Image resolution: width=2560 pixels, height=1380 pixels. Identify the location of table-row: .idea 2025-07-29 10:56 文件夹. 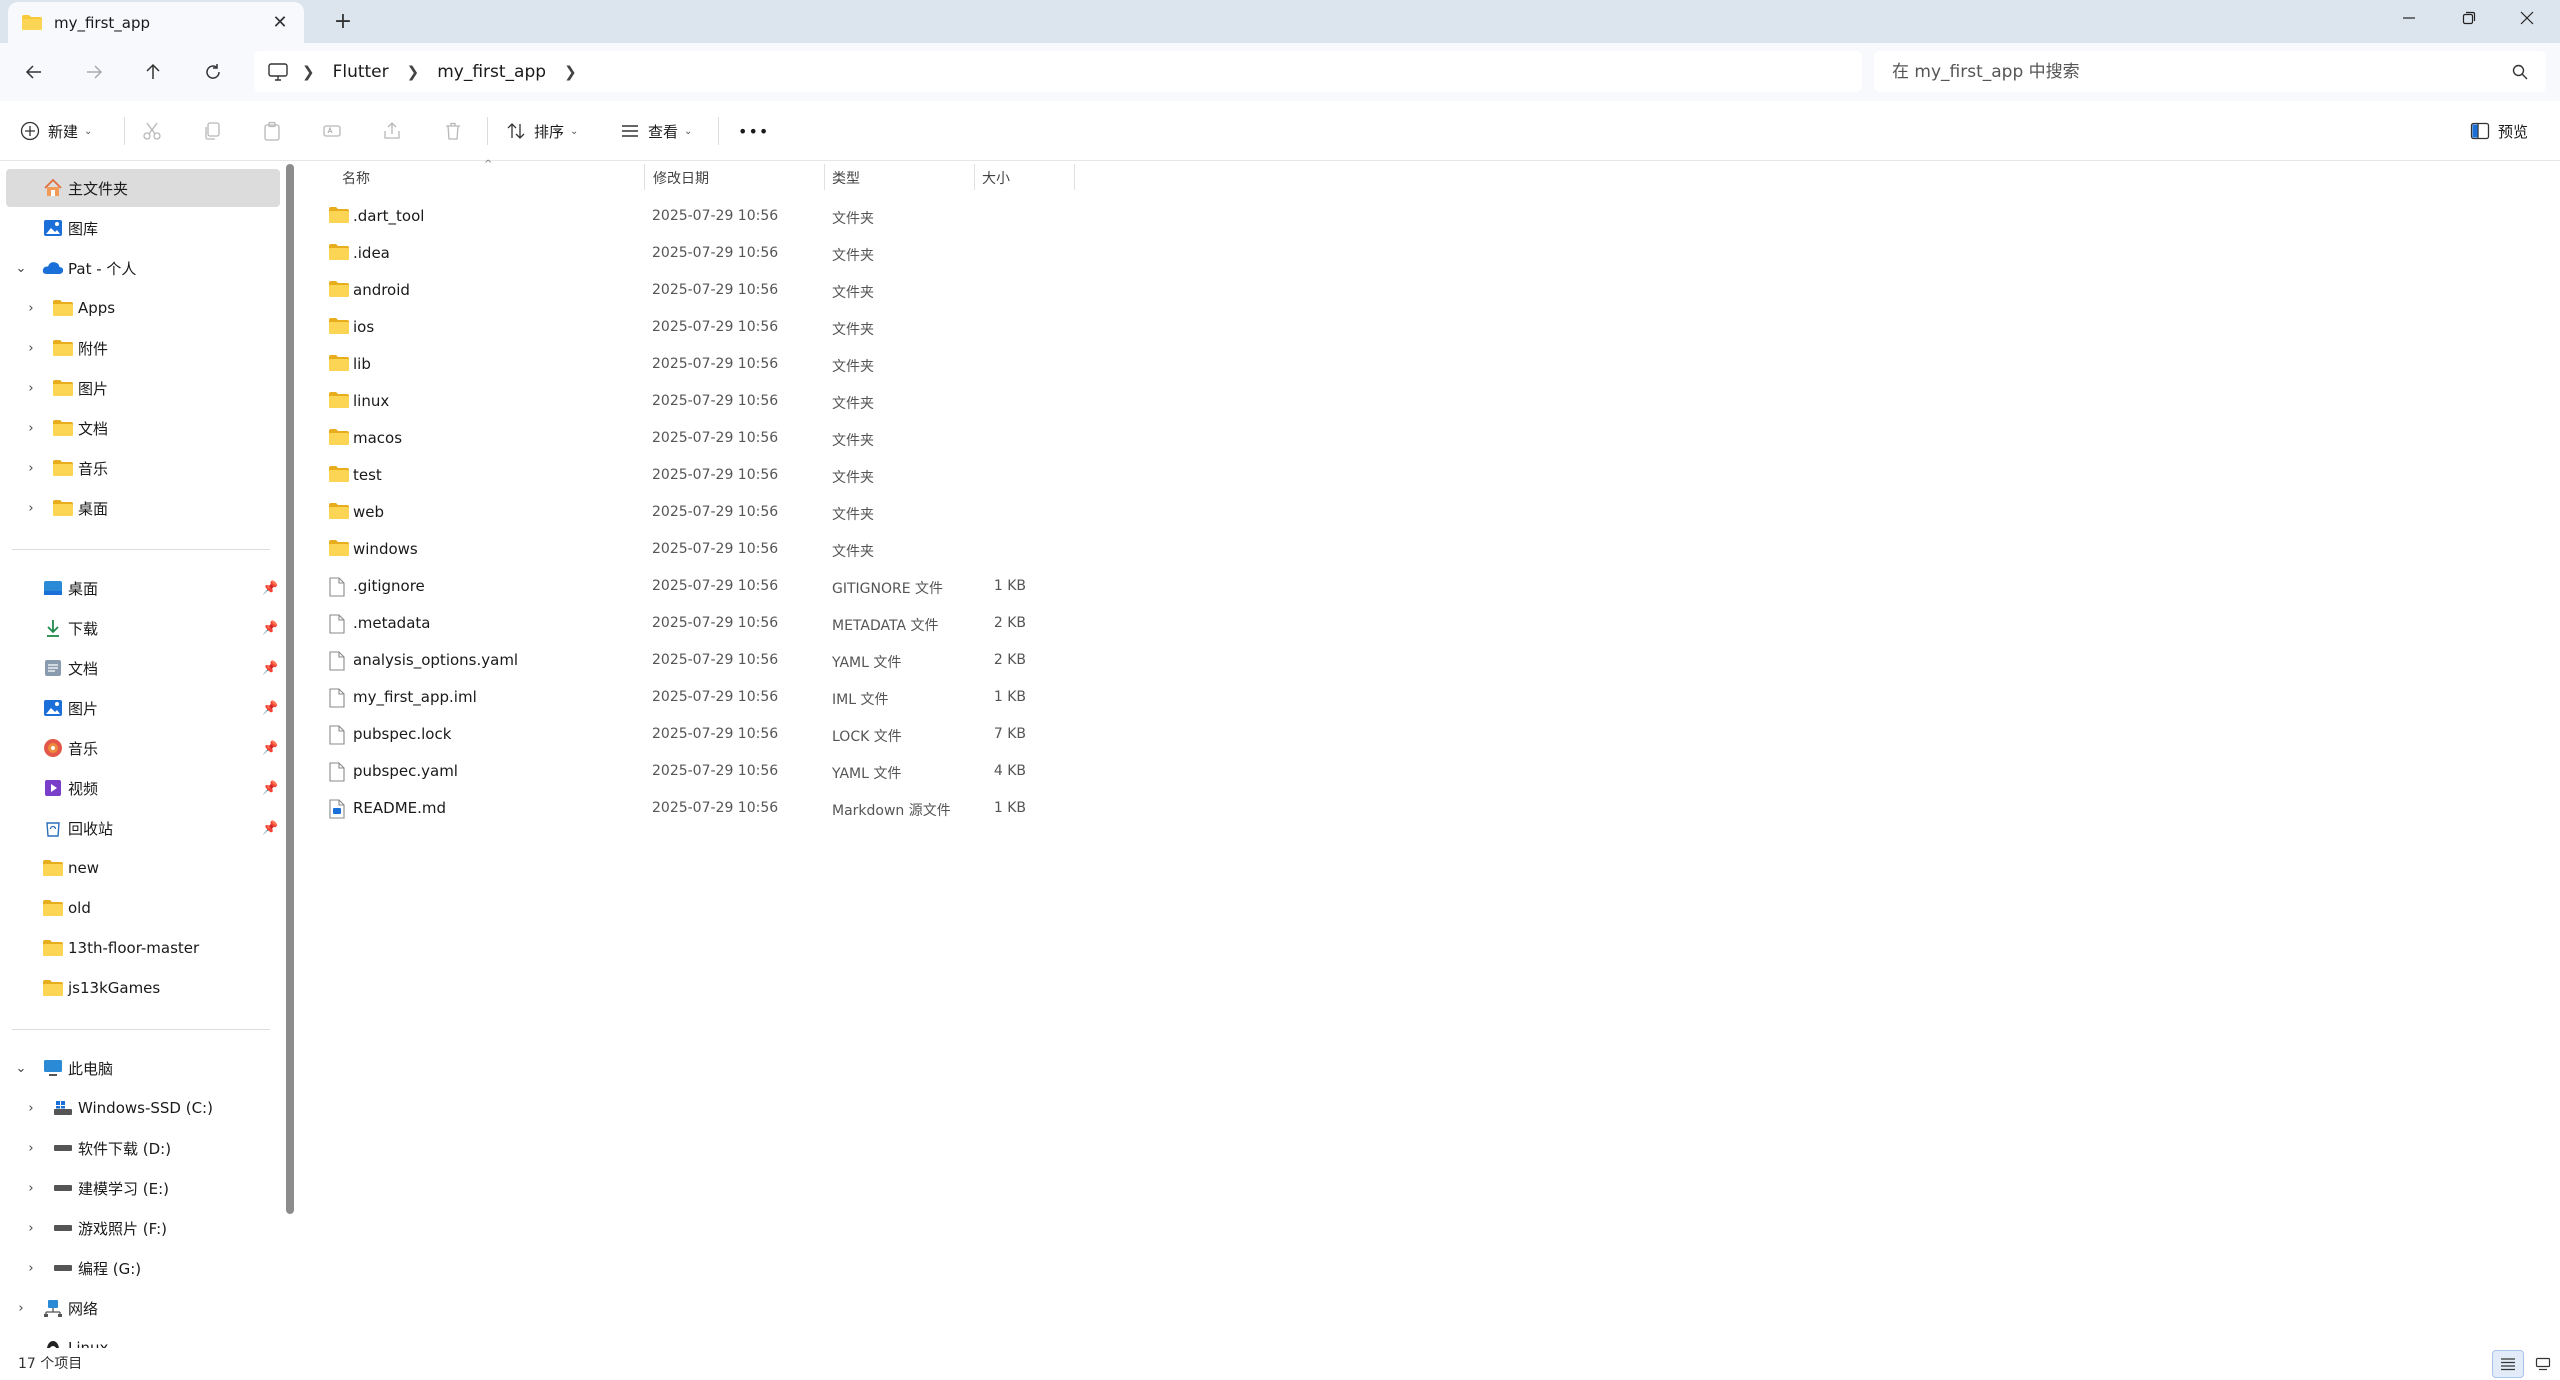
(714, 253).